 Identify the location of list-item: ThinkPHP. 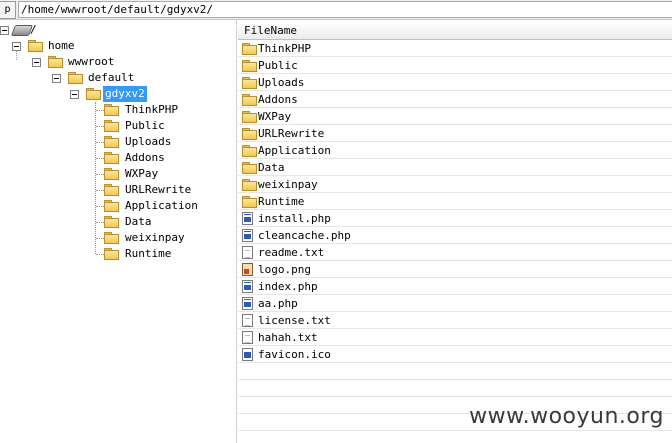
(455, 48).